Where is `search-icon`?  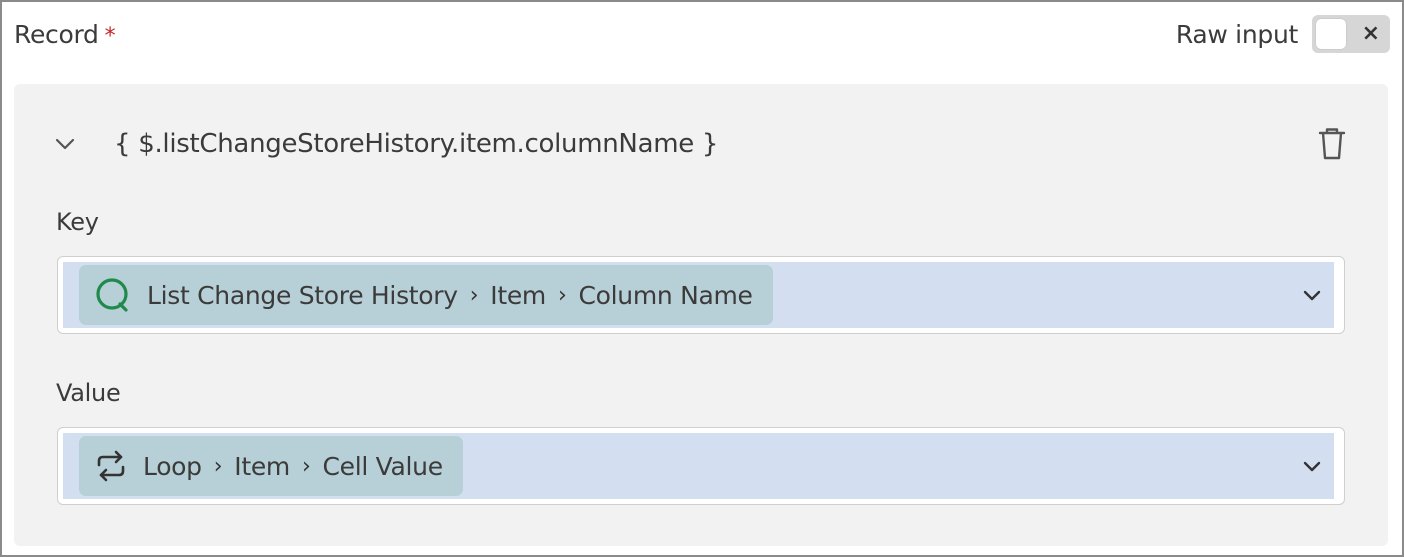
search-icon is located at coordinates (112, 295).